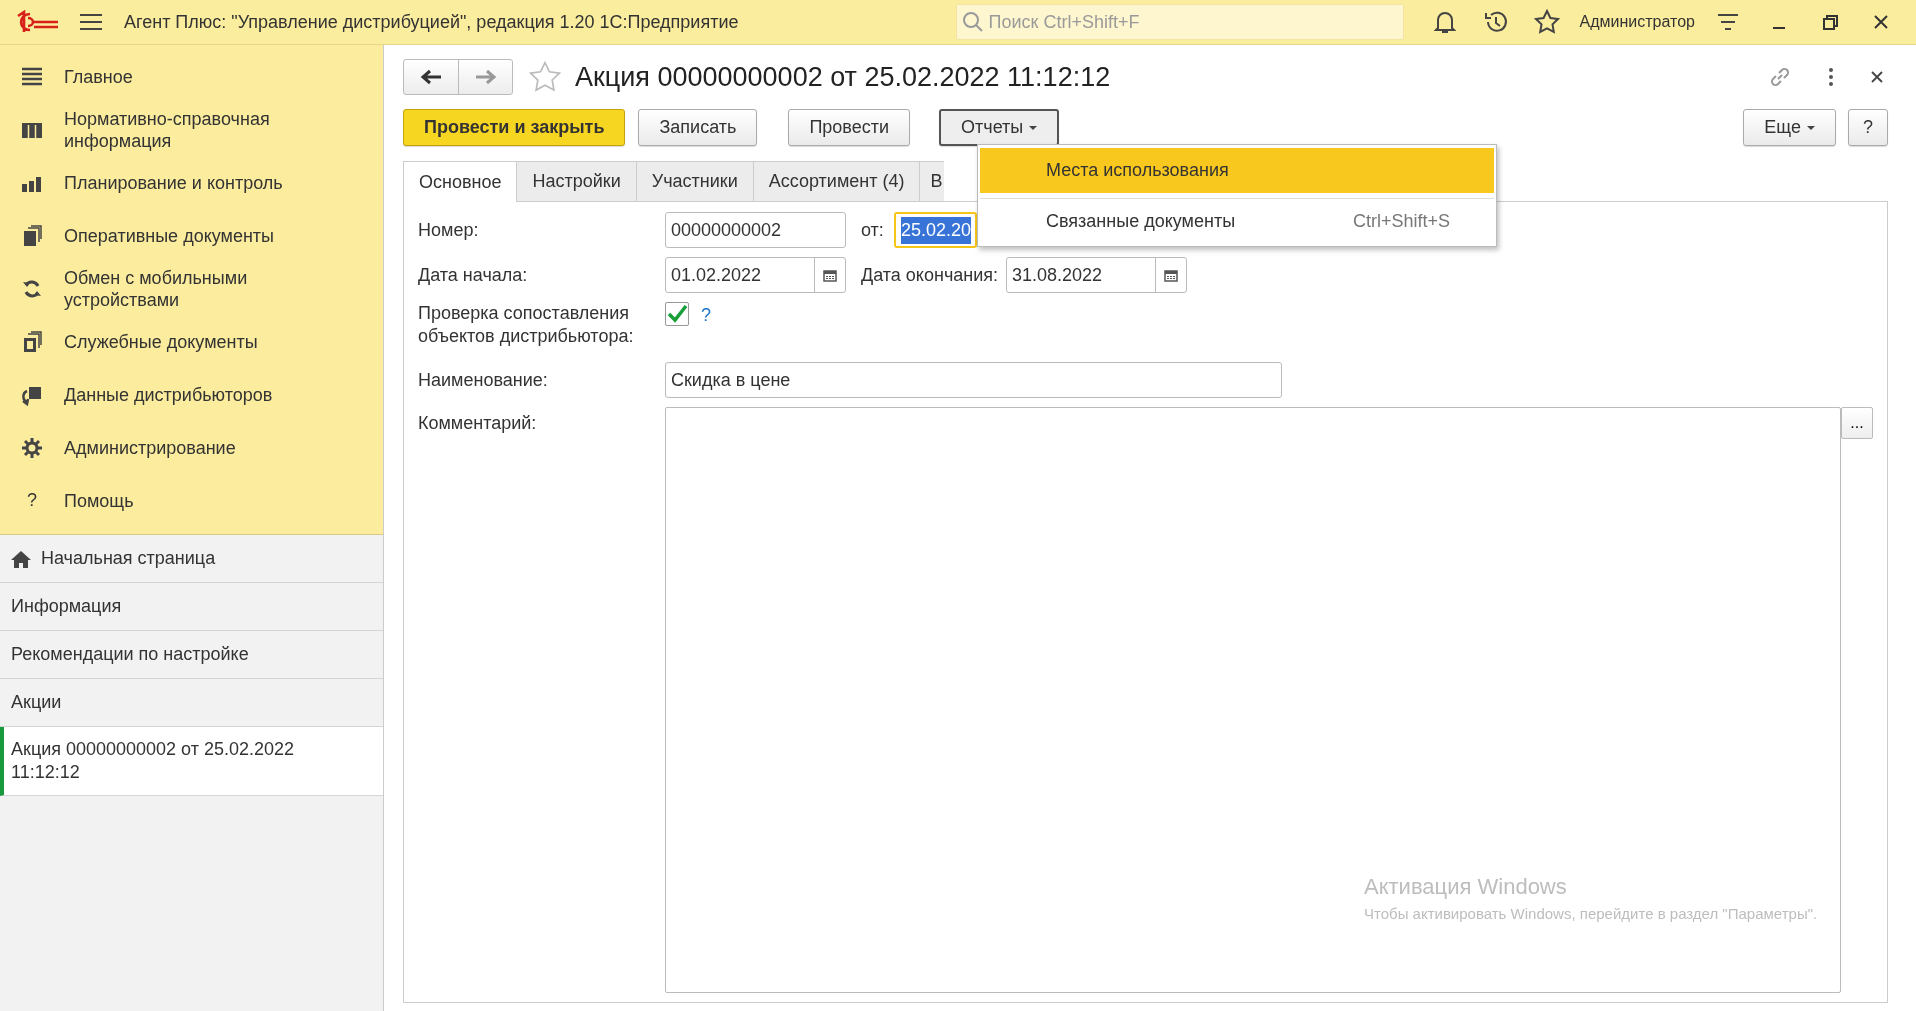  Describe the element at coordinates (576, 181) in the screenshot. I see `tab: Настройки` at that location.